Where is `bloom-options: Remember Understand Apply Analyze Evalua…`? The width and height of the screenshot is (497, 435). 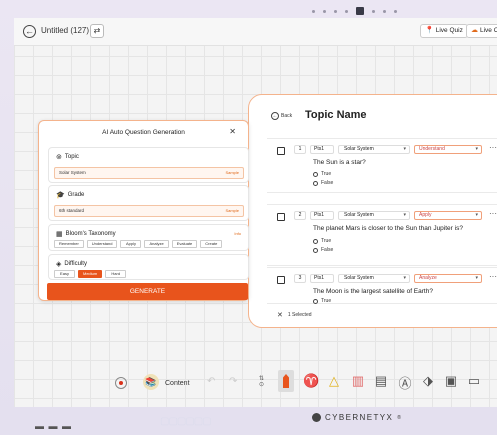
bloom-options: Remember Understand Apply Analyze Evalua… is located at coordinates (138, 244).